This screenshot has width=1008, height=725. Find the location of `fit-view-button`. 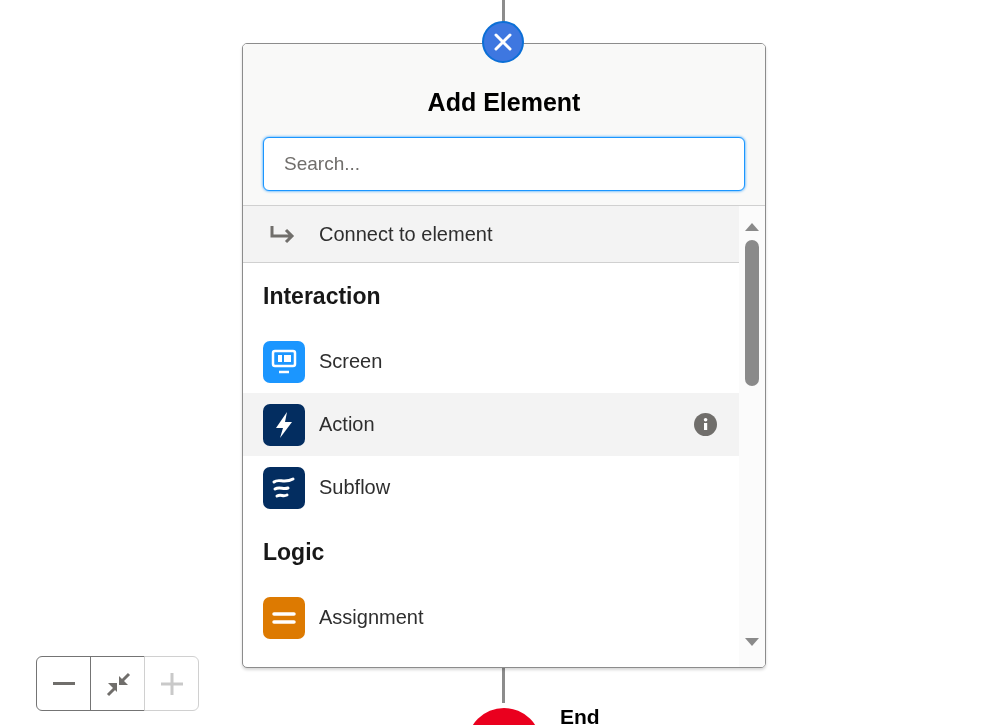

fit-view-button is located at coordinates (117, 683).